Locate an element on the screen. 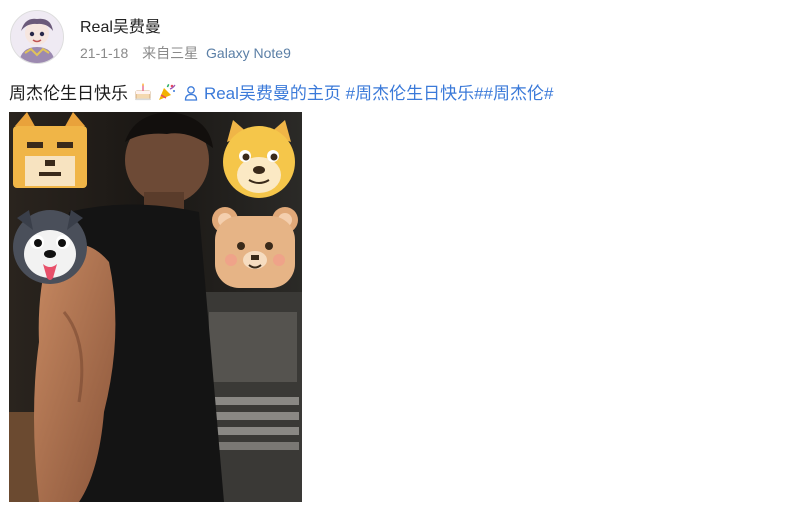 Image resolution: width=800 pixels, height=518 pixels. avatar is located at coordinates (37, 37).